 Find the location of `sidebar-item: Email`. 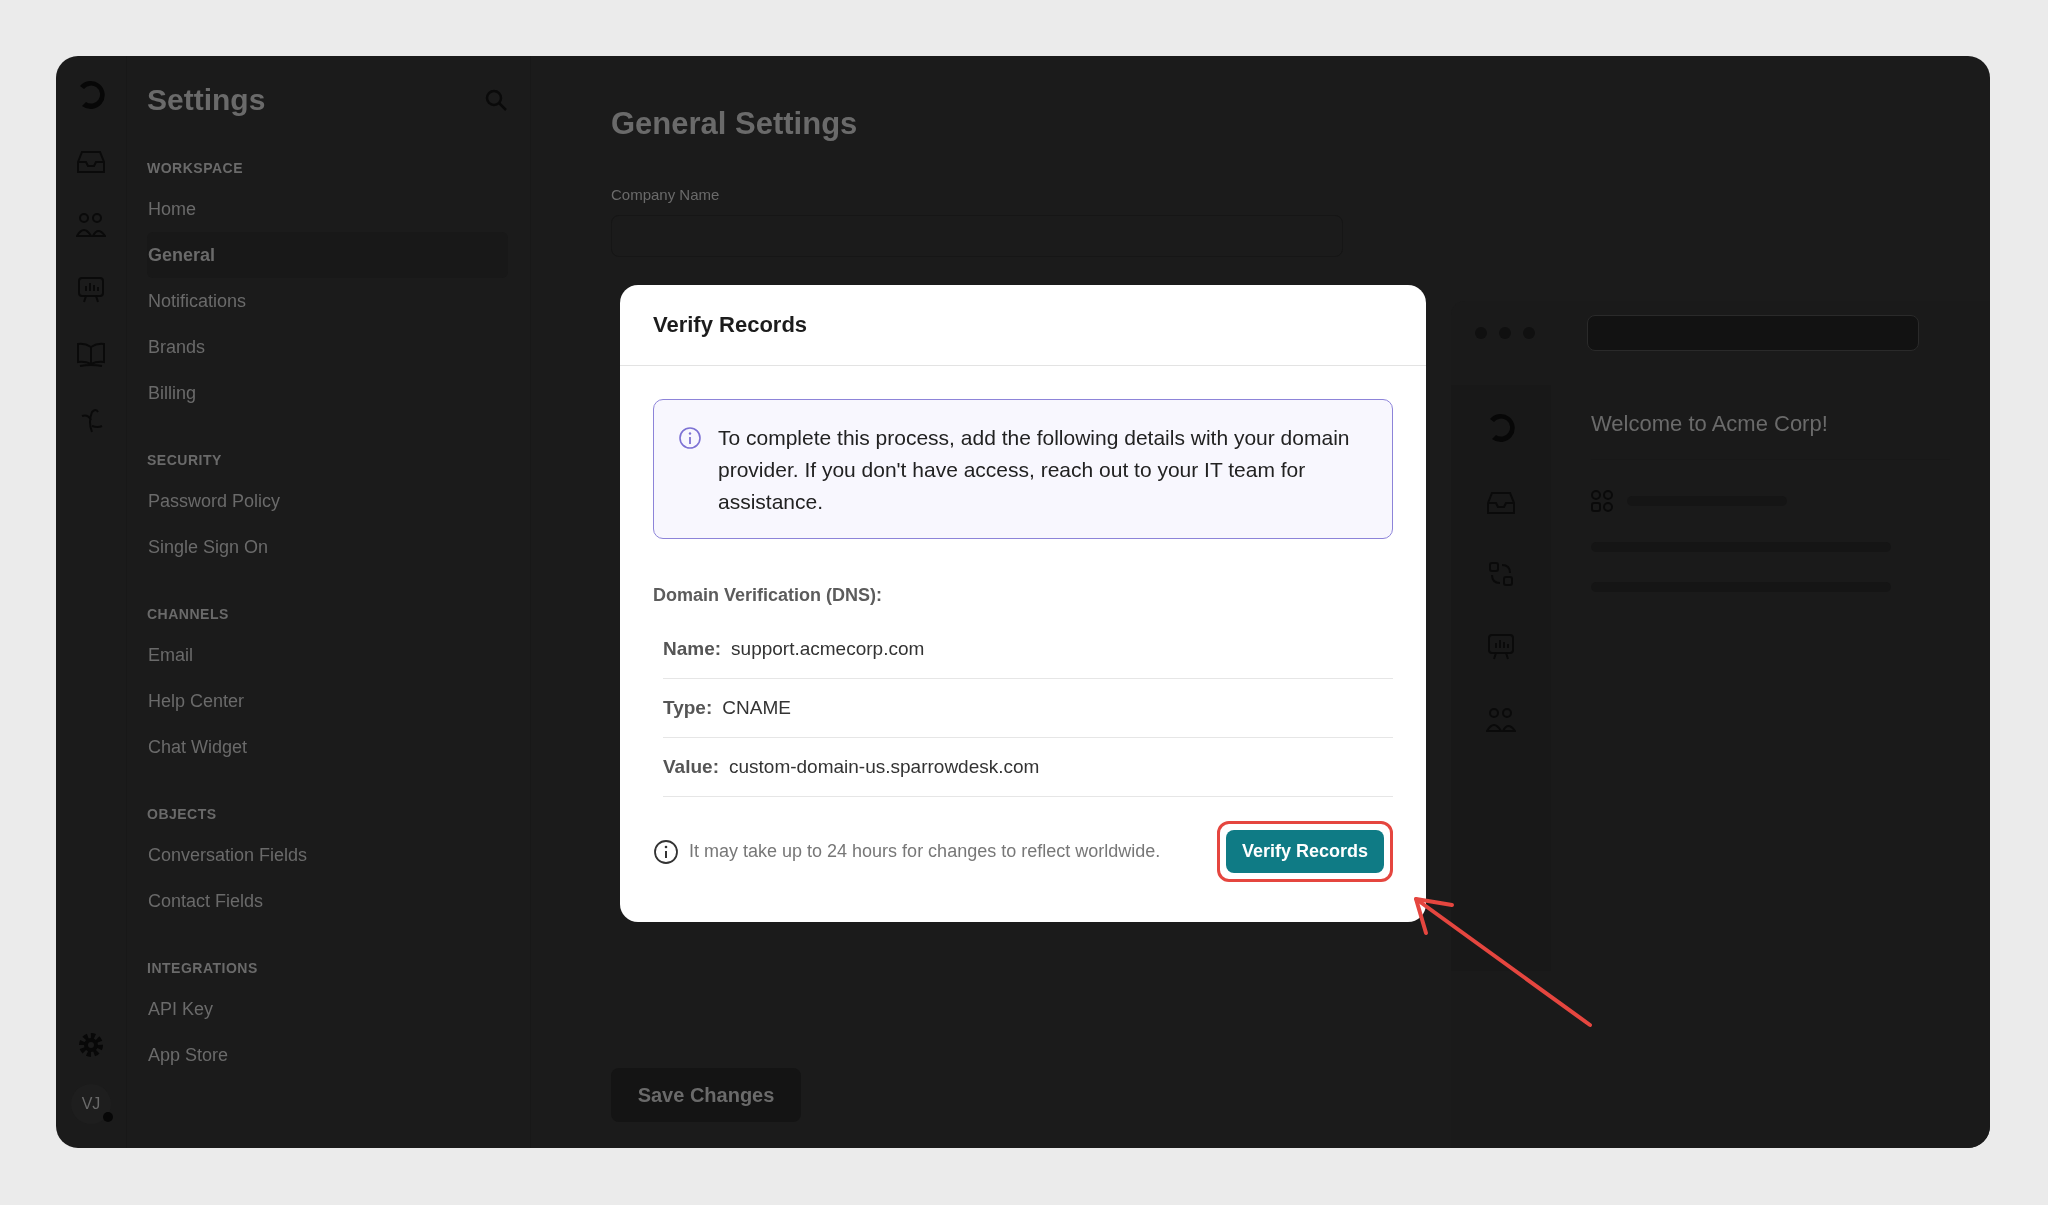

sidebar-item: Email is located at coordinates (327, 655).